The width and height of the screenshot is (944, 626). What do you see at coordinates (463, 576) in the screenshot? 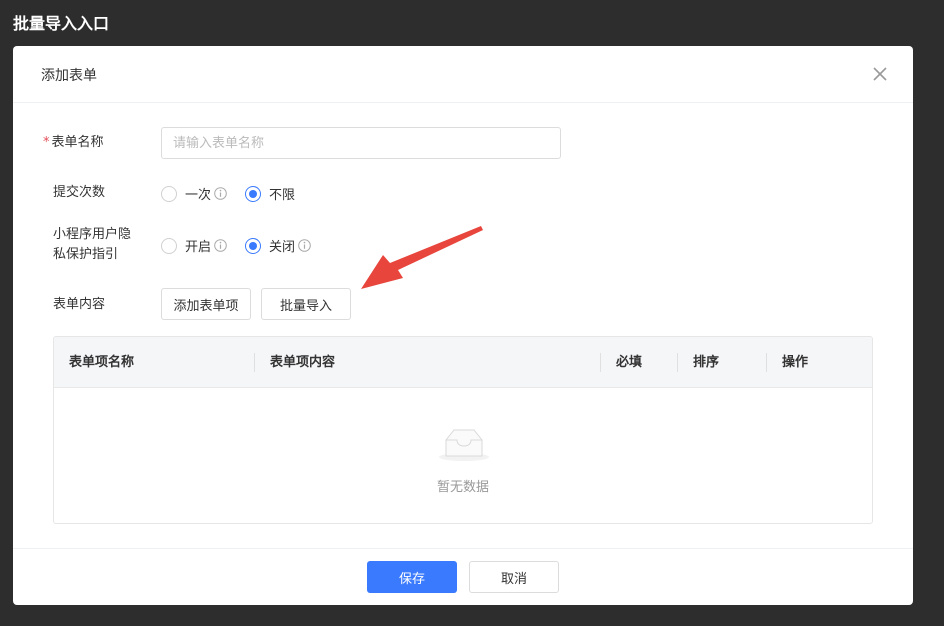
I see `dialog-footer: 保存 取消` at bounding box center [463, 576].